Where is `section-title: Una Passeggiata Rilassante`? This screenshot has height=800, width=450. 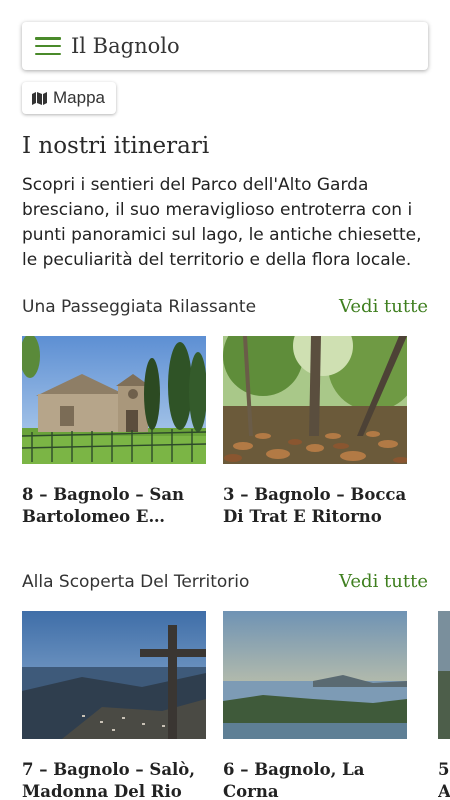 section-title: Una Passeggiata Rilassante is located at coordinates (139, 307).